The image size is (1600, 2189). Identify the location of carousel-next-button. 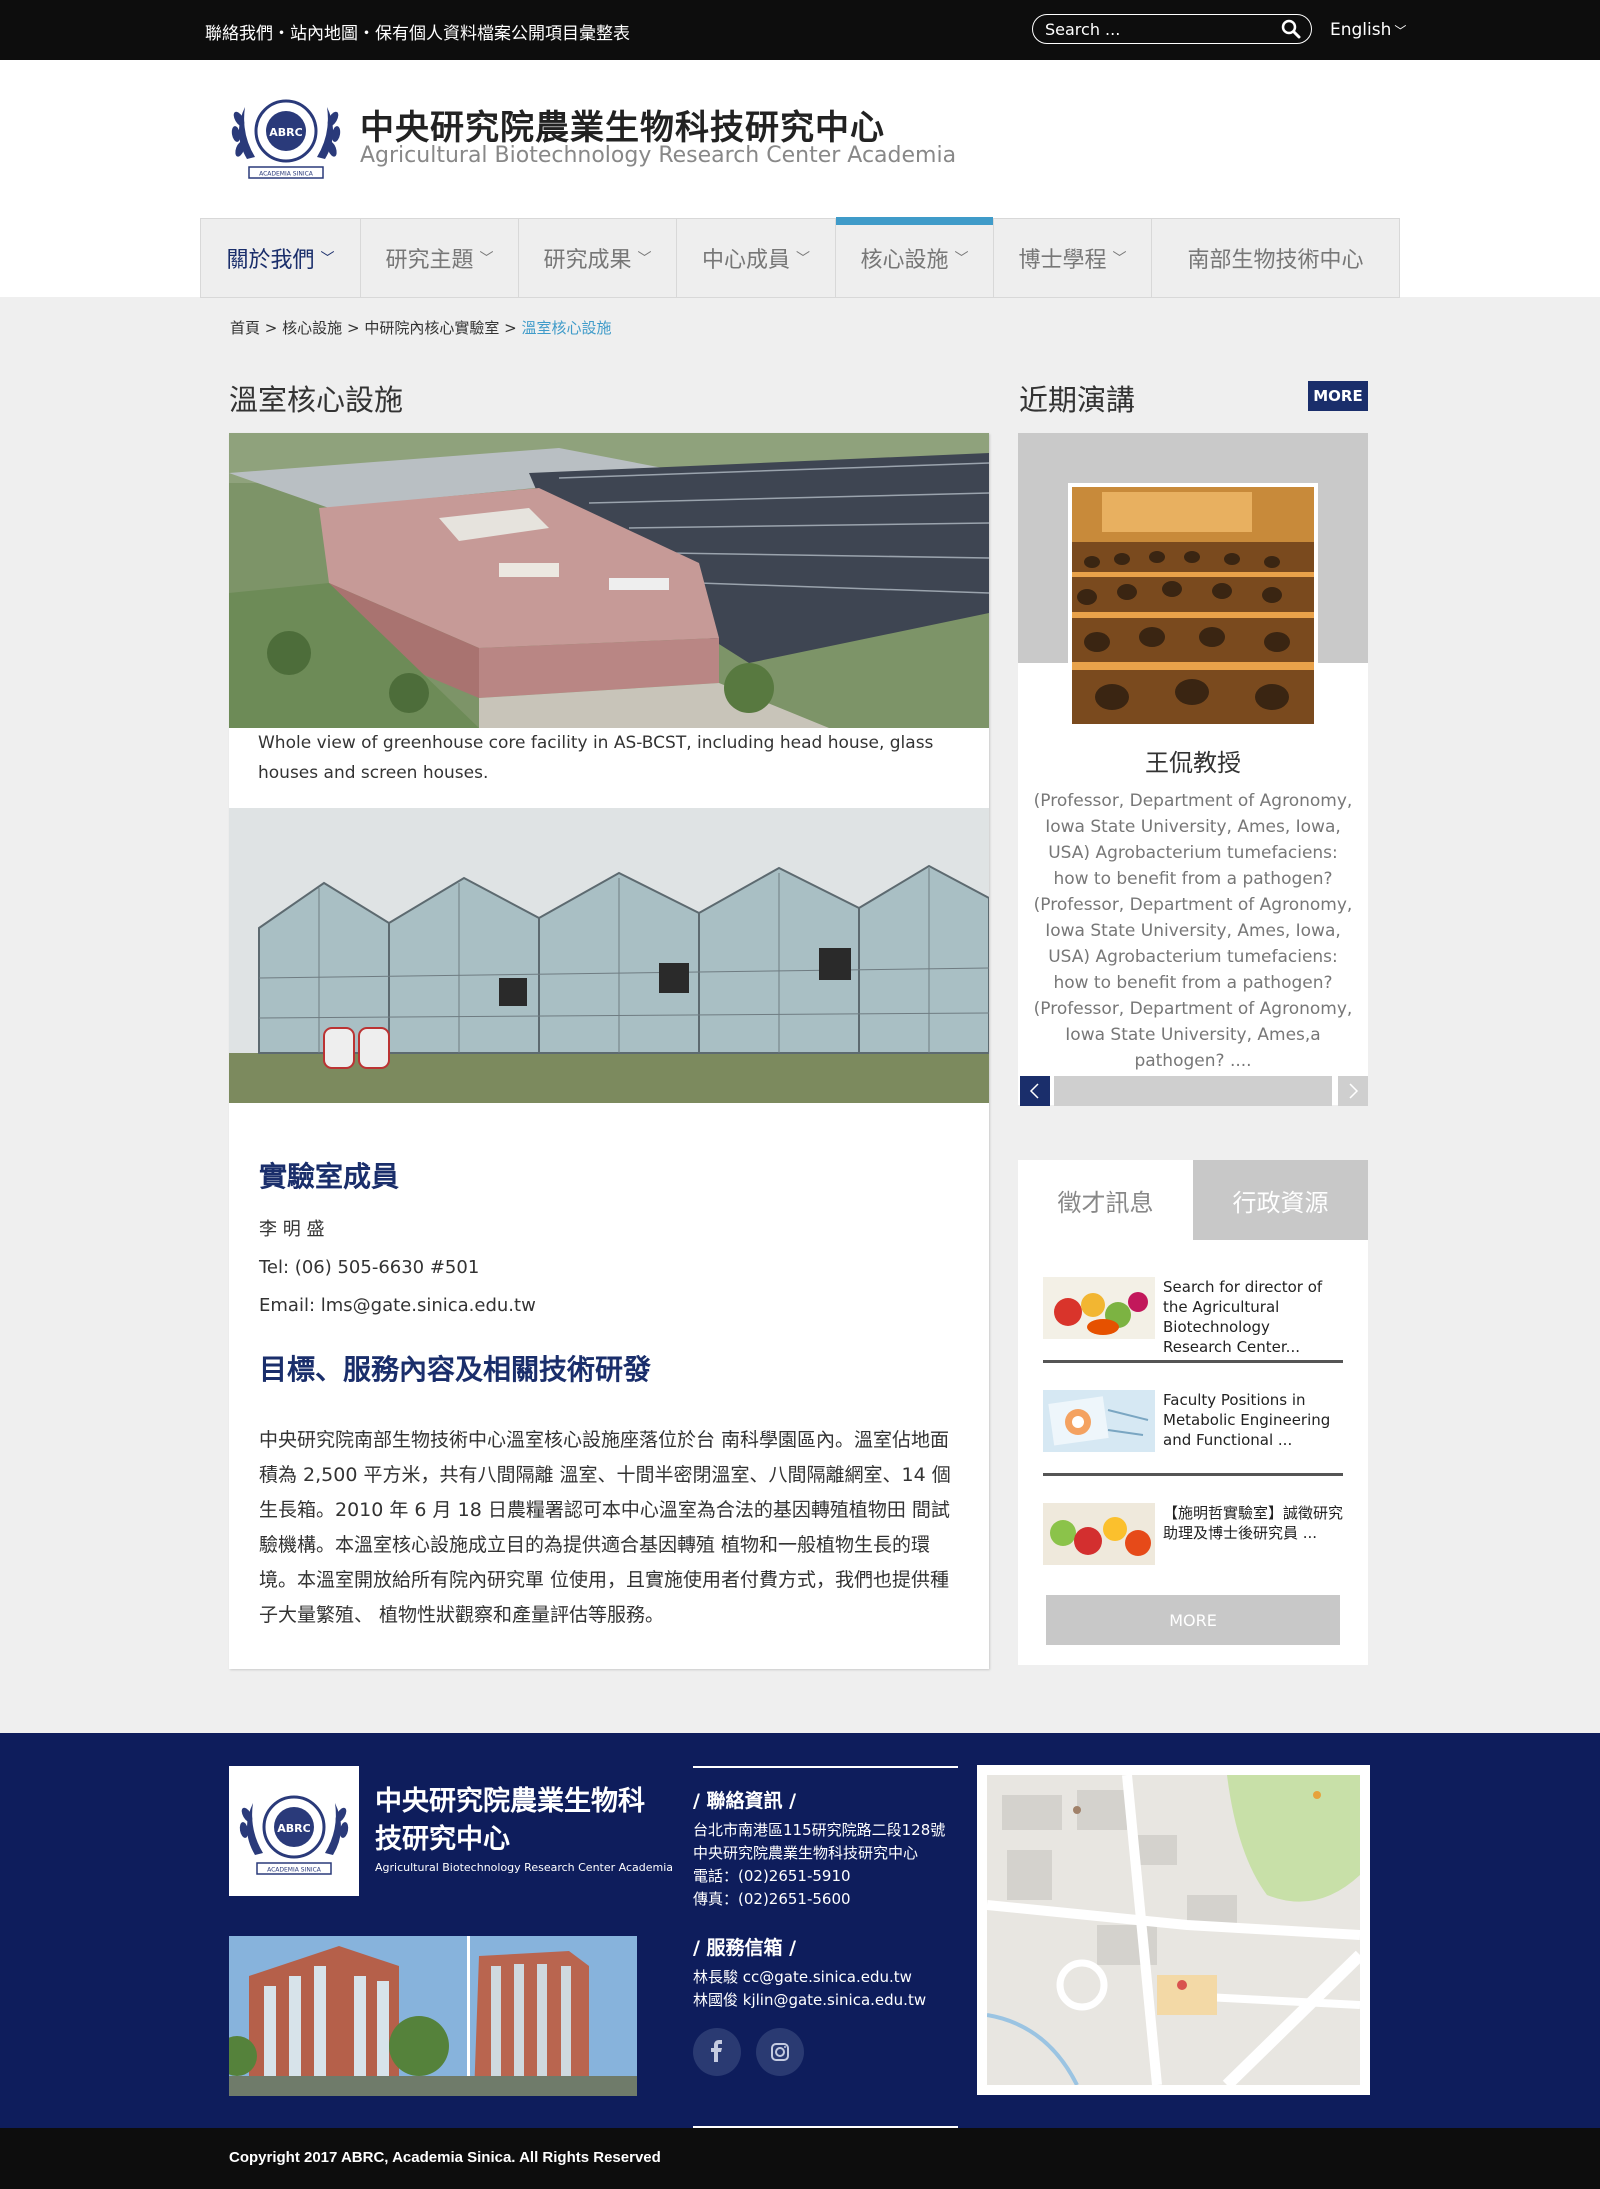
(1353, 1091).